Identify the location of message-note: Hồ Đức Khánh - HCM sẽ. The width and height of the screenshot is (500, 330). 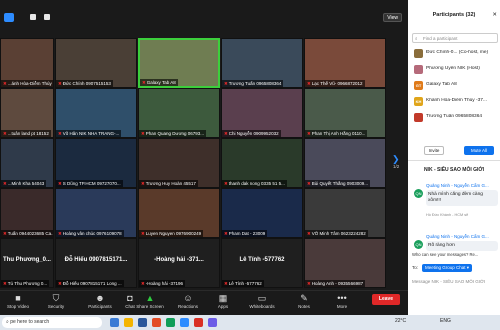
(447, 215).